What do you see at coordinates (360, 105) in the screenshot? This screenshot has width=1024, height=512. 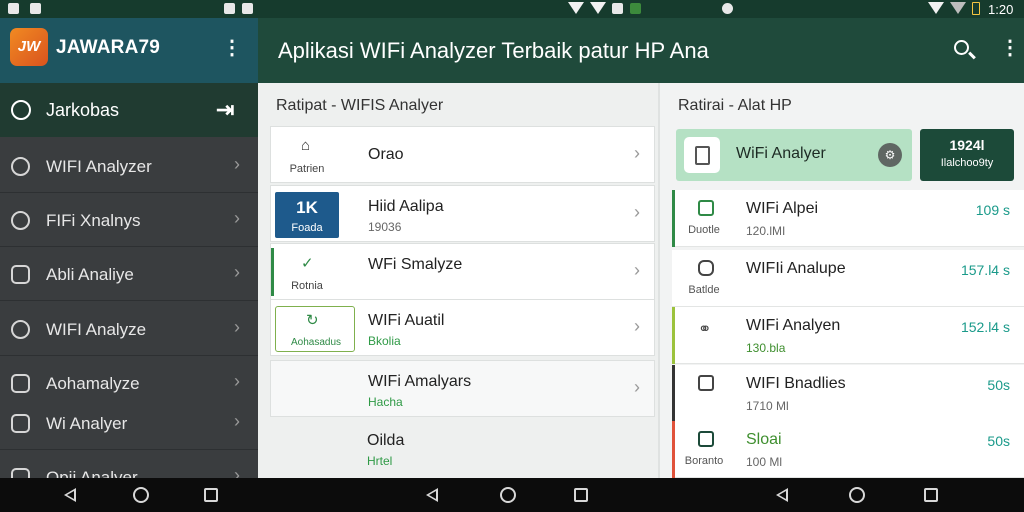 I see `panel-title: Ratipat - WIFIS Analyer` at bounding box center [360, 105].